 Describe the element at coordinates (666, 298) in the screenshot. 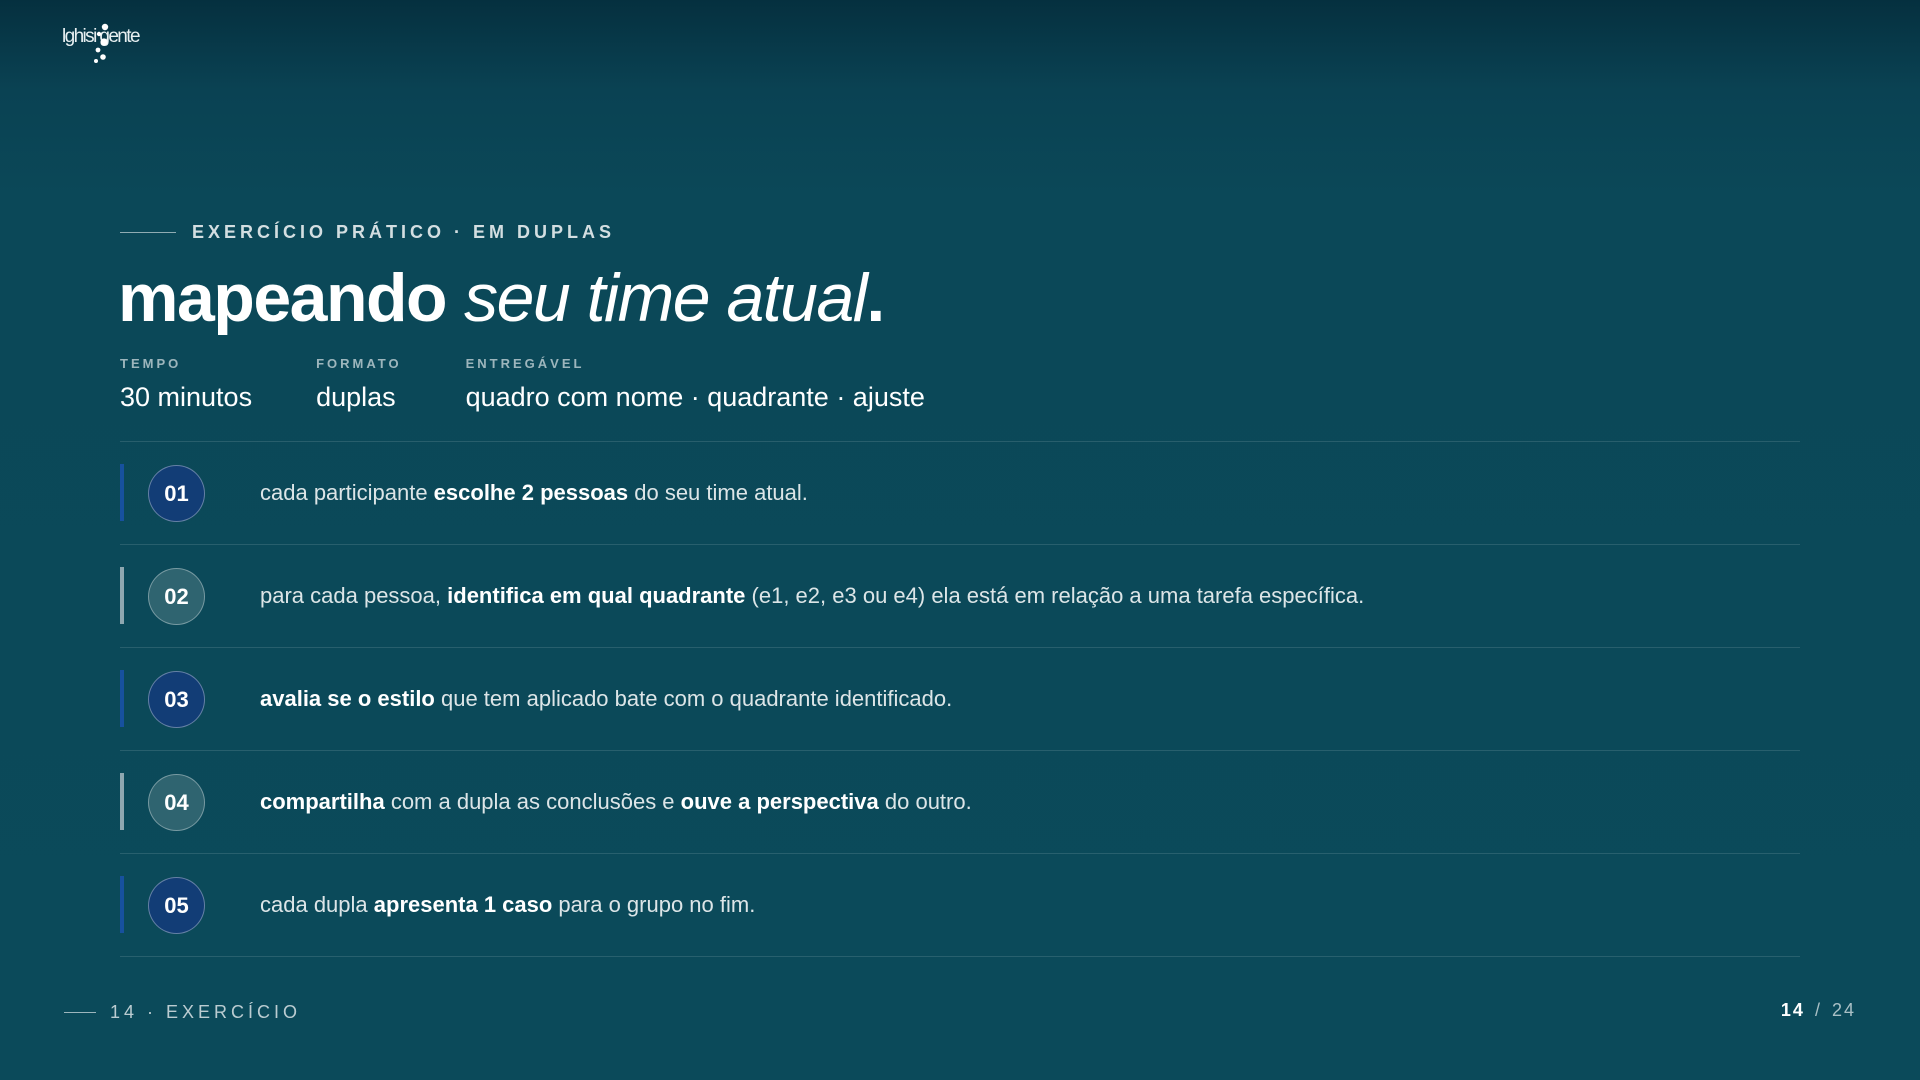

I see `title-italic: seu time atual` at that location.